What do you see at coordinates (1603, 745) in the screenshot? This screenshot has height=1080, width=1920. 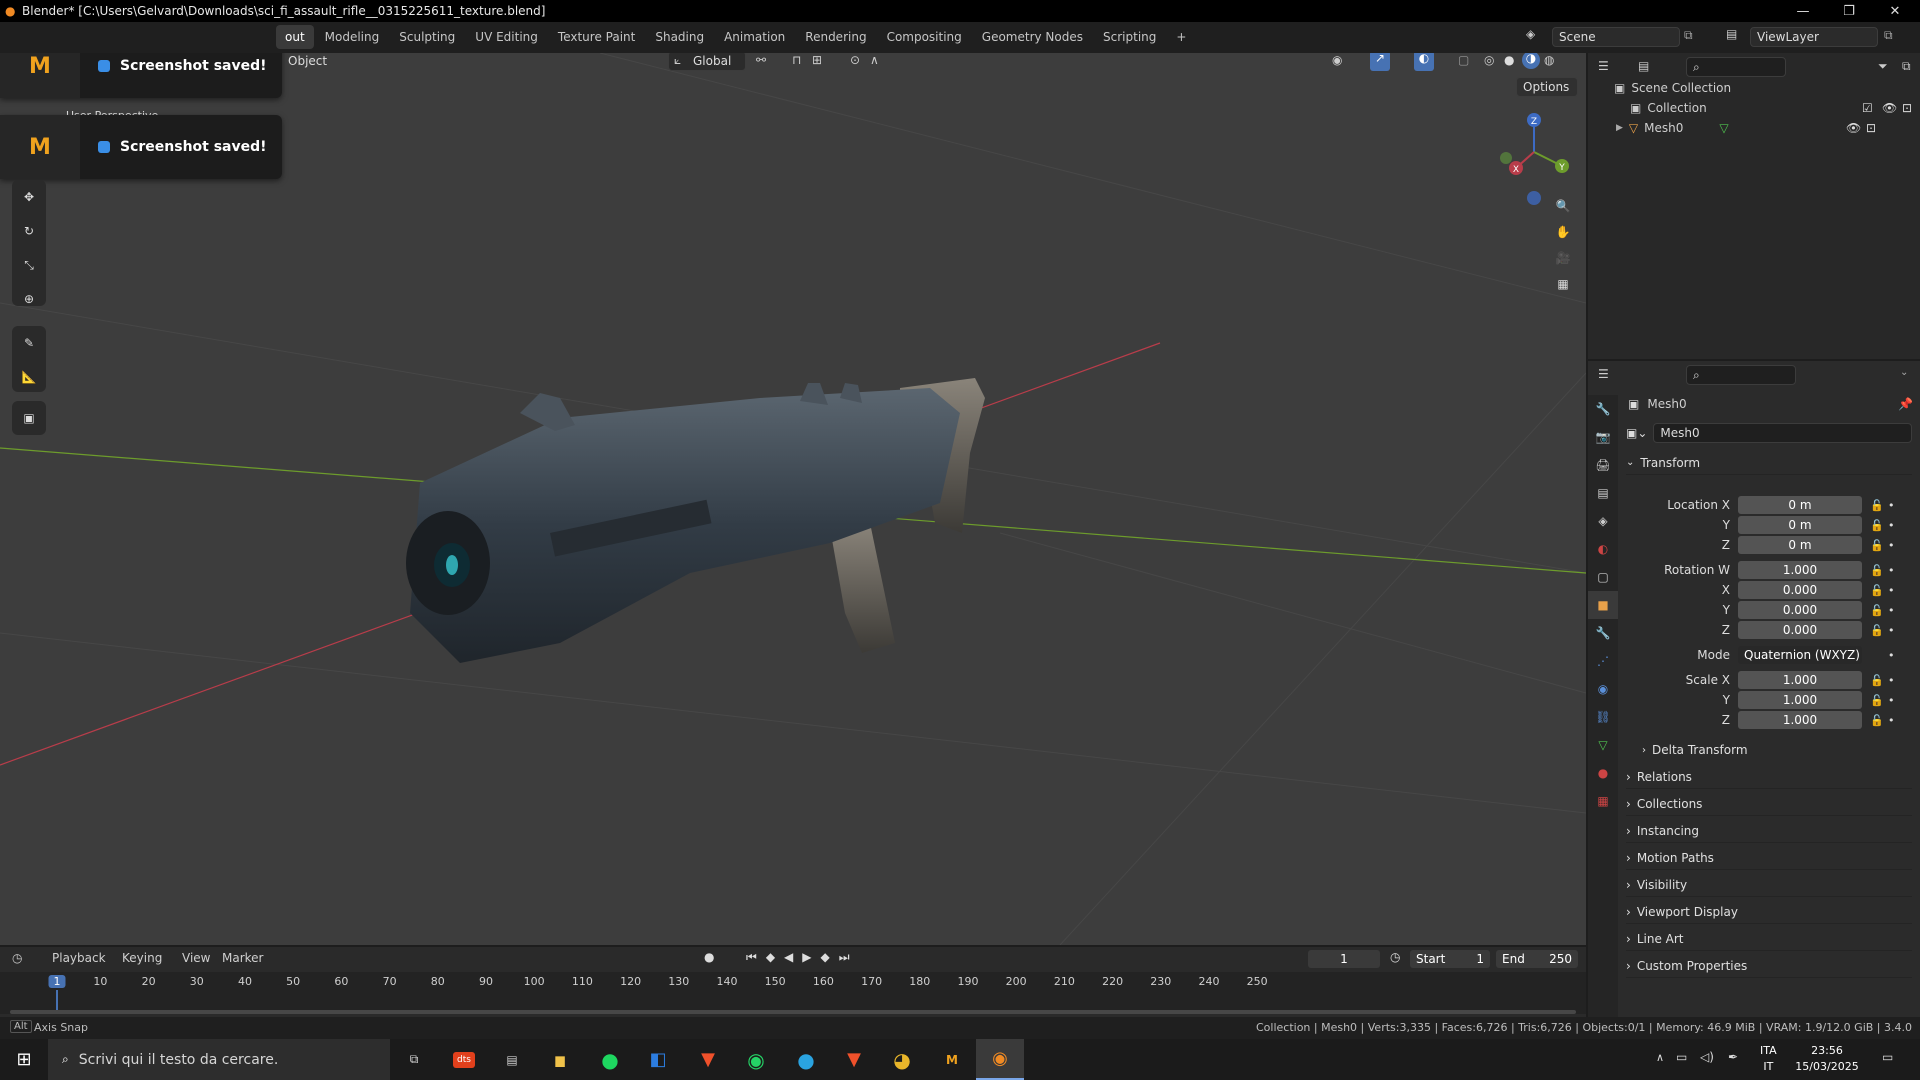 I see `data-tab-icon: ▽` at bounding box center [1603, 745].